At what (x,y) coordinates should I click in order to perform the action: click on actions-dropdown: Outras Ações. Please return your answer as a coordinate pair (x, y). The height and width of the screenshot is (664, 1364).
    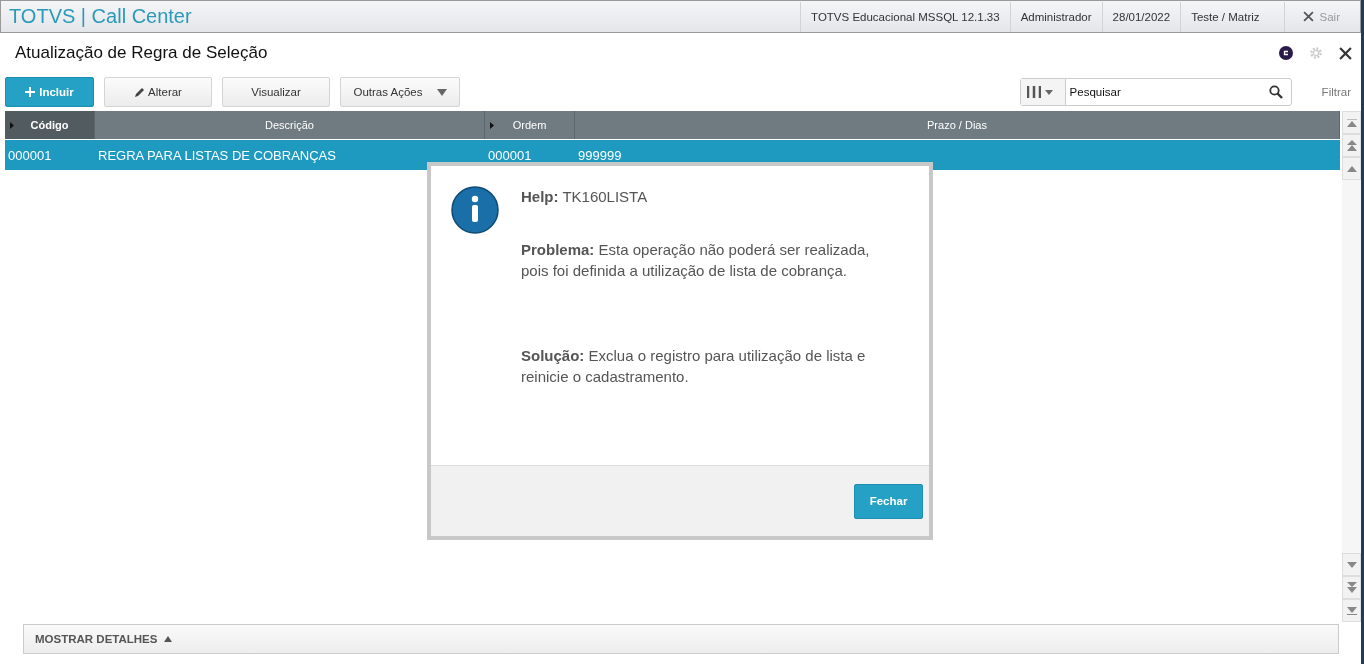
    Looking at the image, I should click on (400, 92).